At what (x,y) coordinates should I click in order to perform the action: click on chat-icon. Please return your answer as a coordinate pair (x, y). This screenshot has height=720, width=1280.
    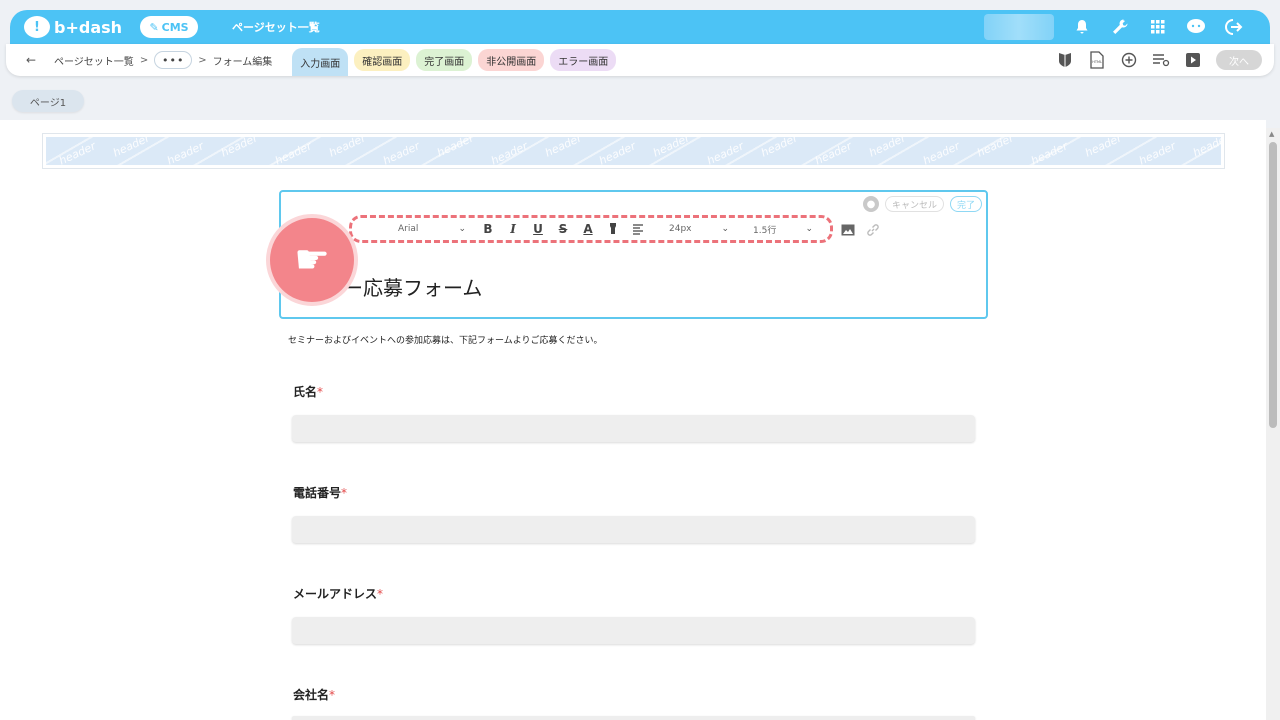
    Looking at the image, I should click on (1196, 27).